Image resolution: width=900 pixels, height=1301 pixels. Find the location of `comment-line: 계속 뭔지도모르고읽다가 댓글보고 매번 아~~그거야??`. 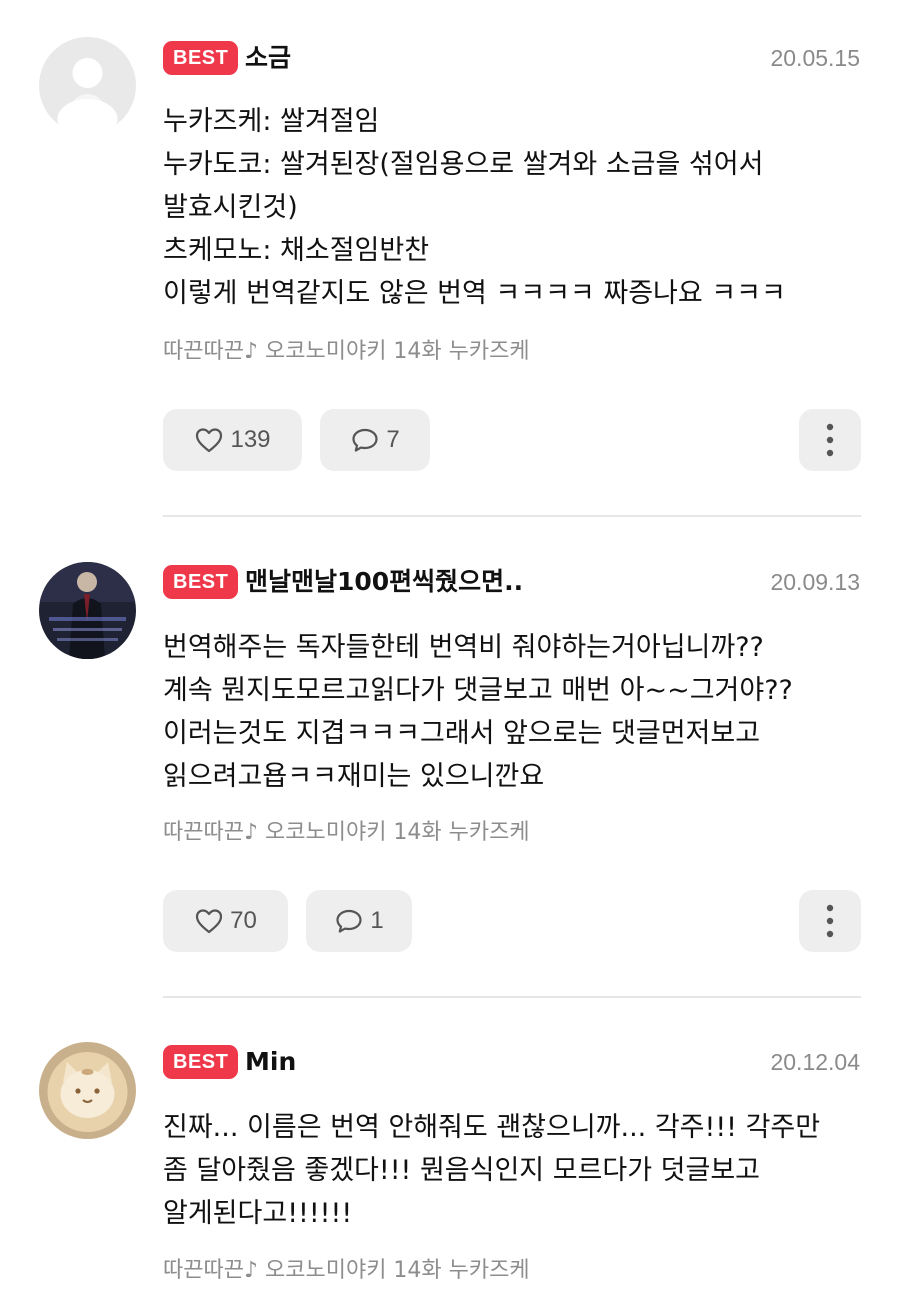

comment-line: 계속 뭔지도모르고읽다가 댓글보고 매번 아~~그거야?? is located at coordinates (478, 690).